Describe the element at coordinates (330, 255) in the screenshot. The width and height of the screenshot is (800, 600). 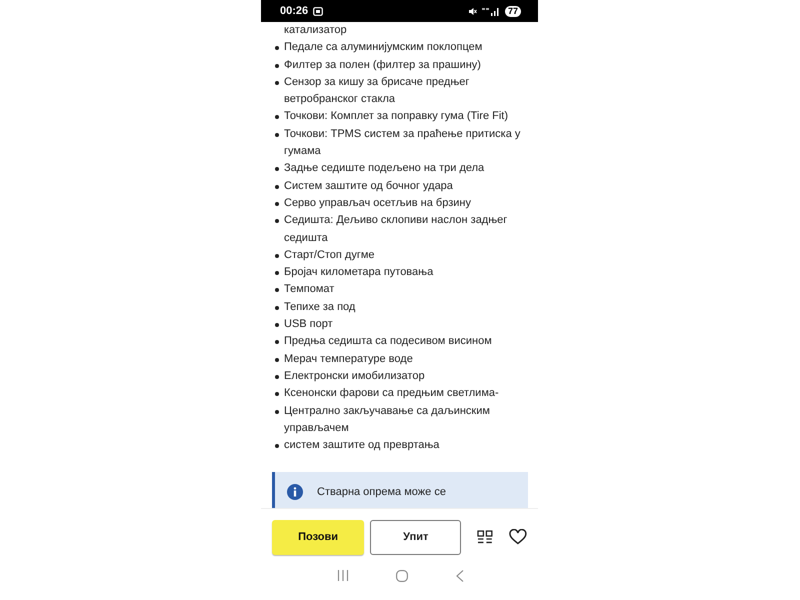
I see `feature-item: Старт/Стоп дугме` at that location.